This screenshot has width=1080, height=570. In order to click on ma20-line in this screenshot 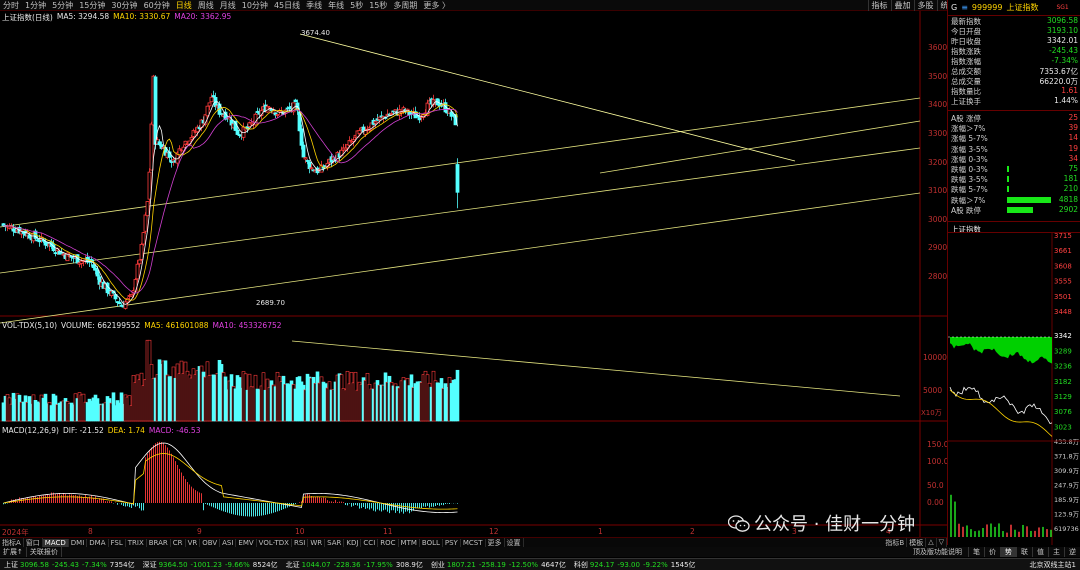, I will do `click(230, 201)`.